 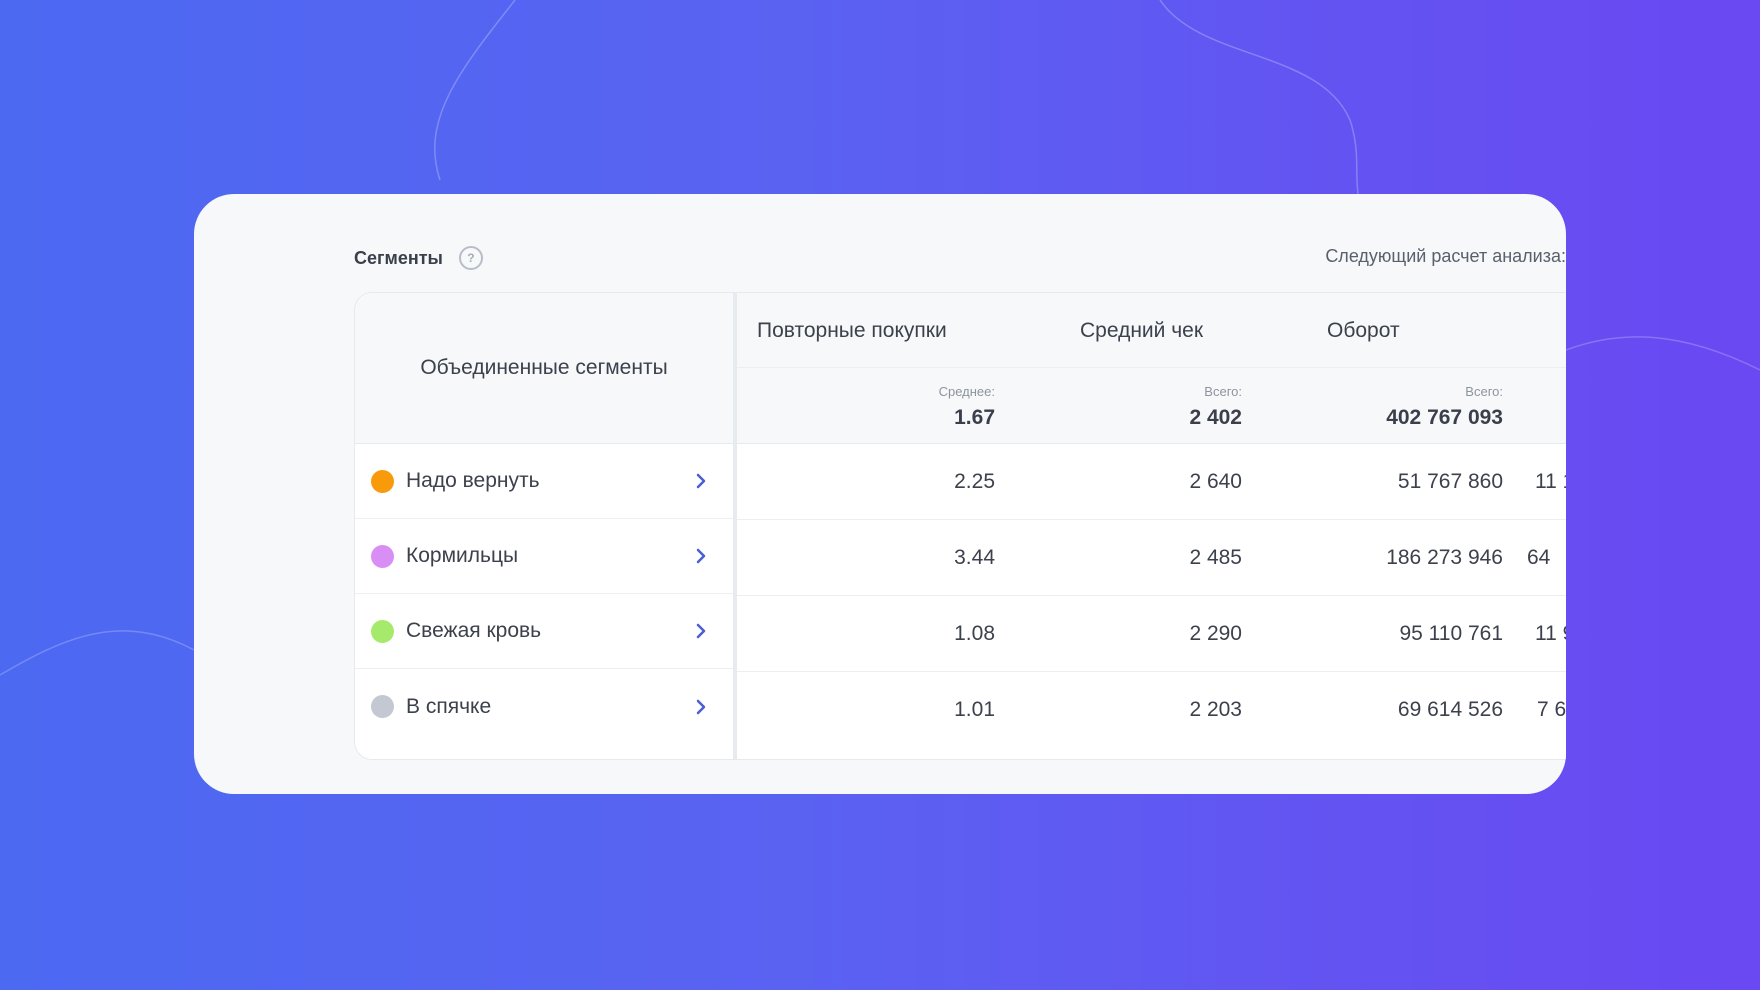 What do you see at coordinates (1539, 557) in the screenshot?
I see `table-cell: 64` at bounding box center [1539, 557].